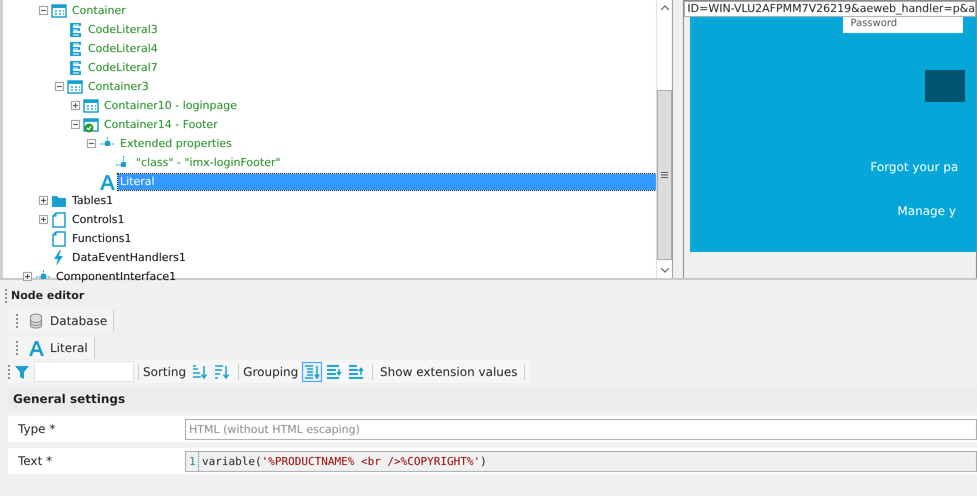  What do you see at coordinates (22, 372) in the screenshot?
I see `filter-icon` at bounding box center [22, 372].